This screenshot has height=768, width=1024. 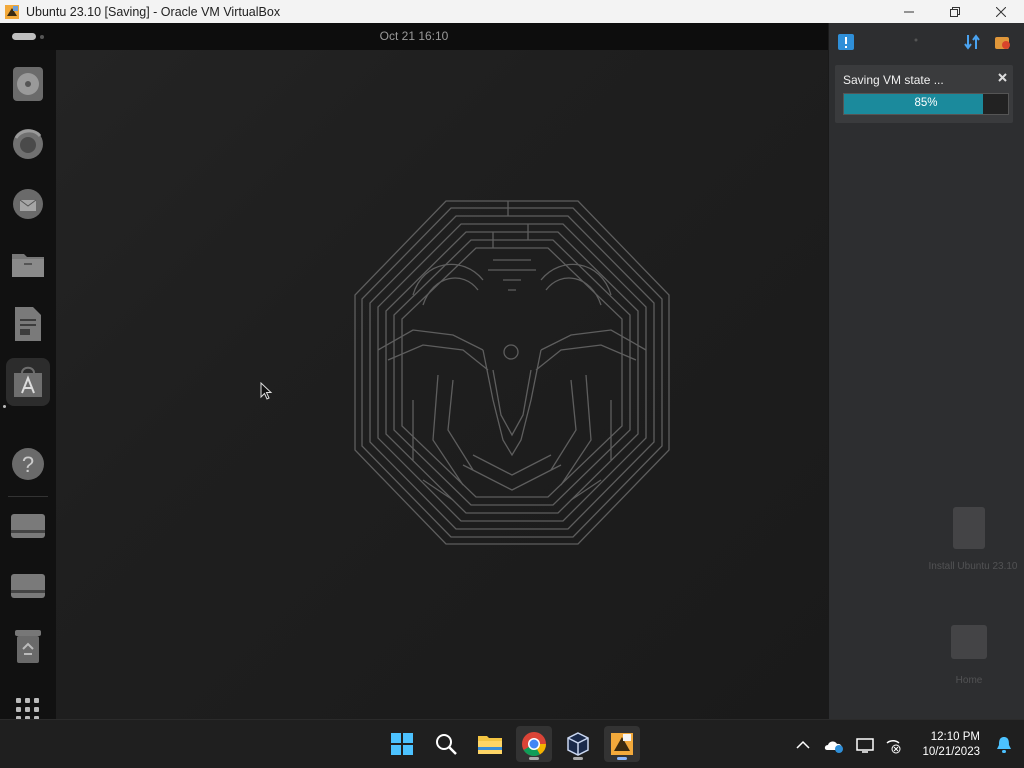 I want to click on top-bar-clock: Oct 21 16:10, so click(x=414, y=36).